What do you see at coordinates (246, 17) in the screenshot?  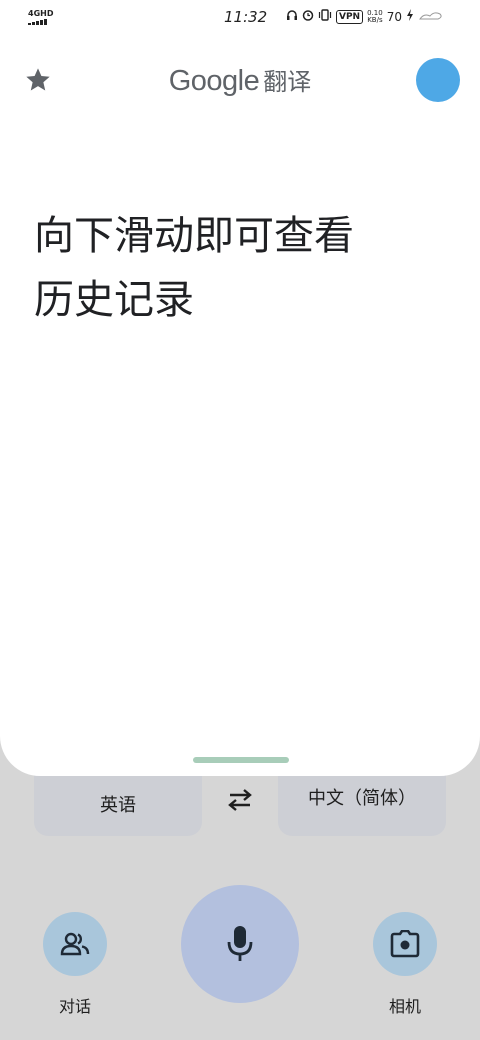 I see `clock: 11:32` at bounding box center [246, 17].